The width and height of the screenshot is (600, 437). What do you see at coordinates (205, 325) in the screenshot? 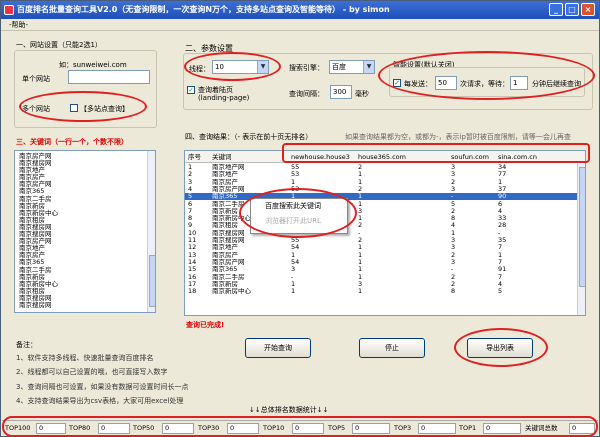
I see `done-text: 查询已完成!` at bounding box center [205, 325].